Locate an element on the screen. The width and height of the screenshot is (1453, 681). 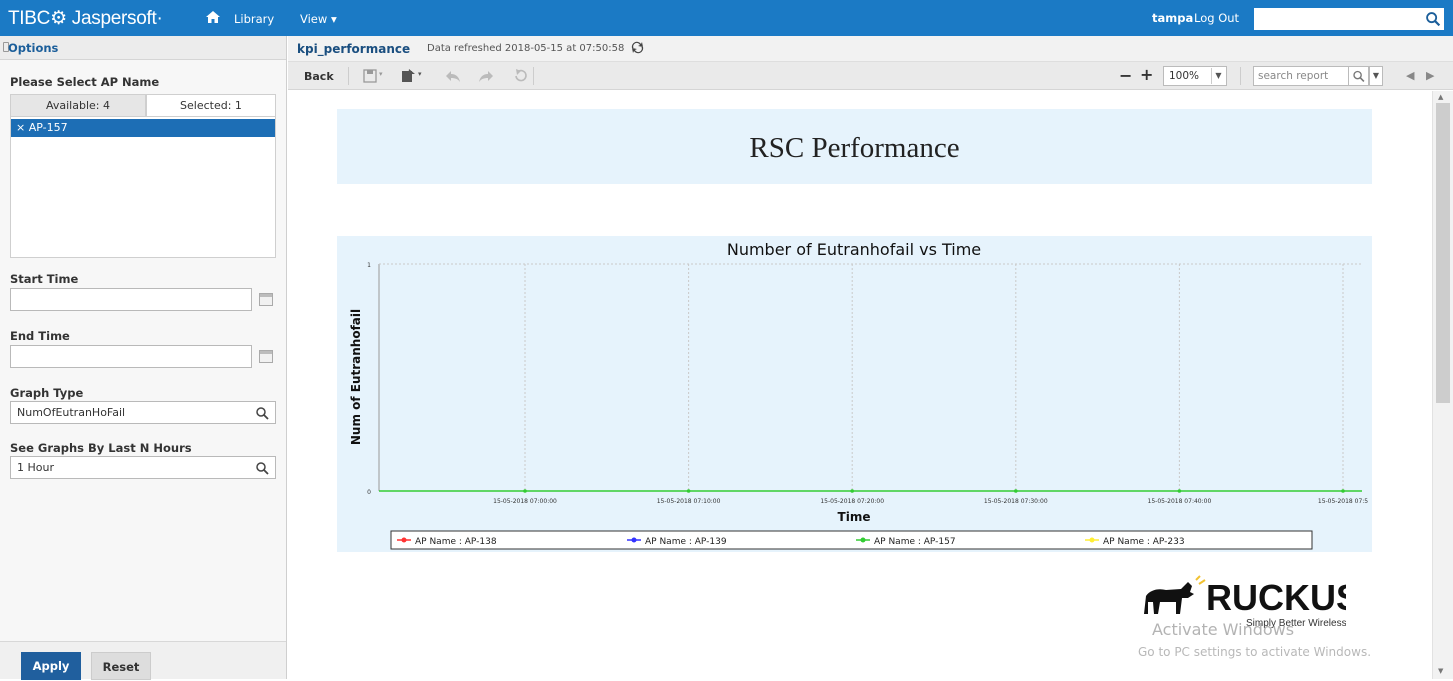
ap-selected-list: × AP-157 is located at coordinates (143, 187).